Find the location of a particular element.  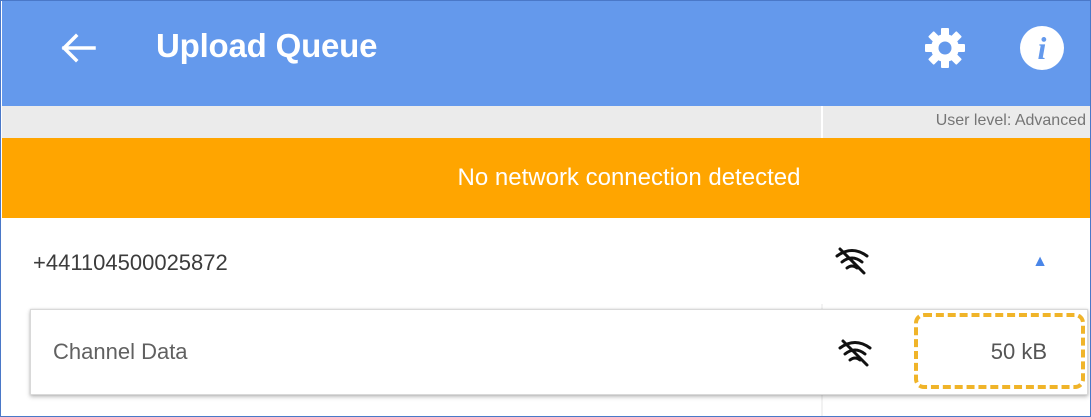

info-icon-glyph: i is located at coordinates (1042, 48).